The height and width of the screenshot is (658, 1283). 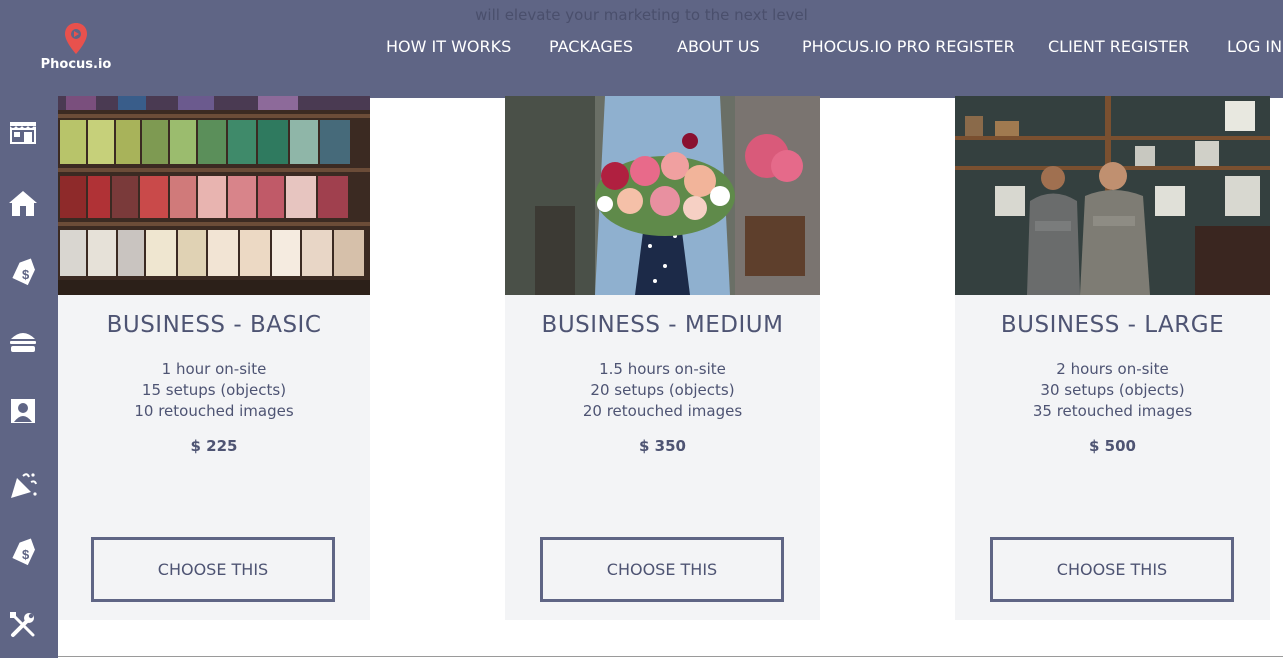 I want to click on package-title: BUSINESS - MEDIUM, so click(x=662, y=325).